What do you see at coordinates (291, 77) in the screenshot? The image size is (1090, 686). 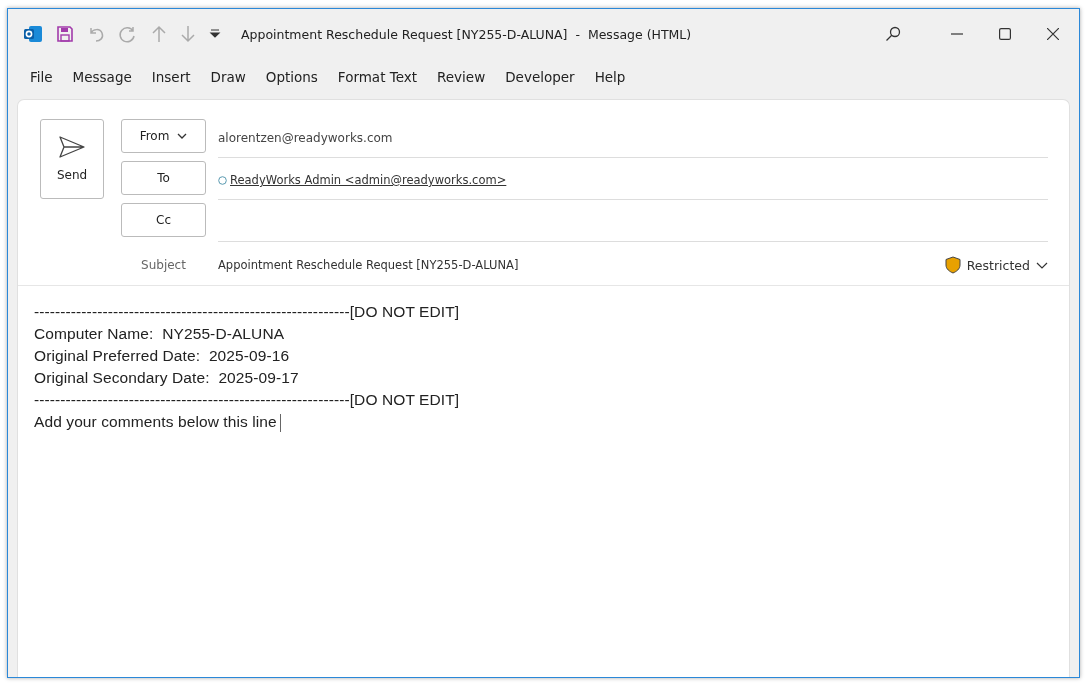 I see `menu-tab: Options` at bounding box center [291, 77].